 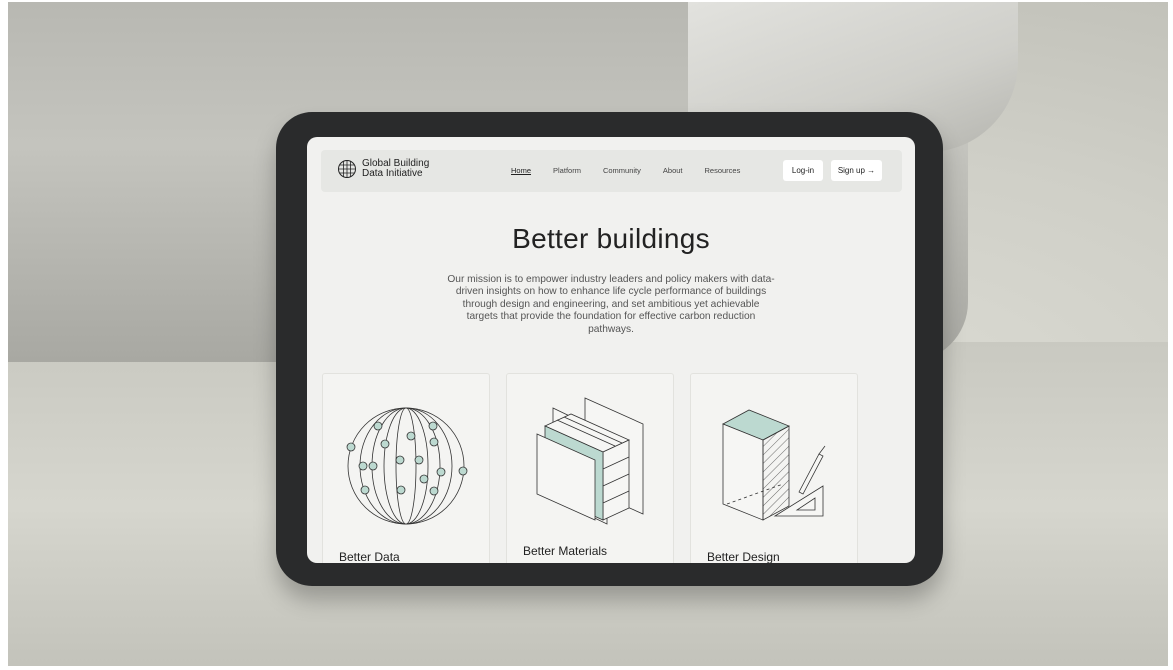 I want to click on signup-button: Sign up →, so click(x=856, y=170).